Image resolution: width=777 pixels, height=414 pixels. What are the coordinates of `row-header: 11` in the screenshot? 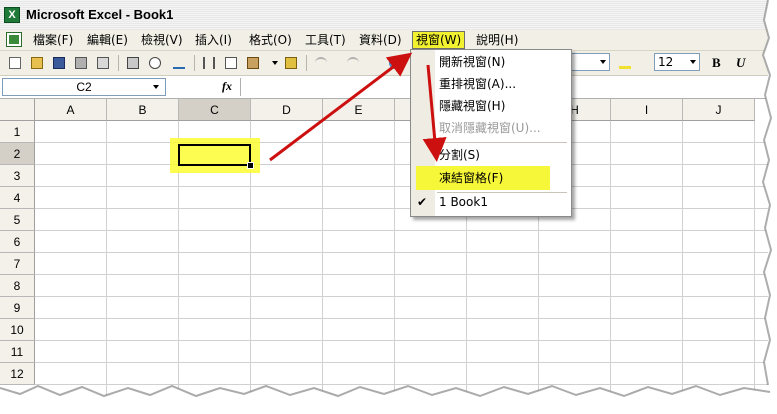 It's located at (17, 352).